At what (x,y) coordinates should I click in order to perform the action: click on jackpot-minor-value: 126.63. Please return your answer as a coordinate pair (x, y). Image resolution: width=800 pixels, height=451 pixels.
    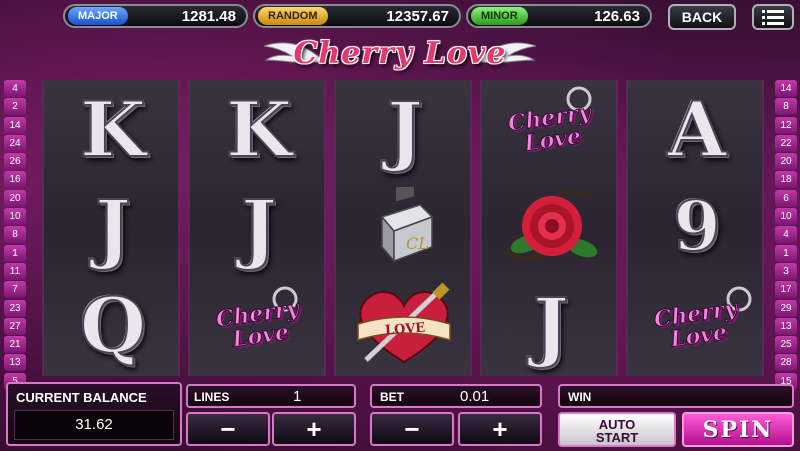
    Looking at the image, I should click on (617, 16).